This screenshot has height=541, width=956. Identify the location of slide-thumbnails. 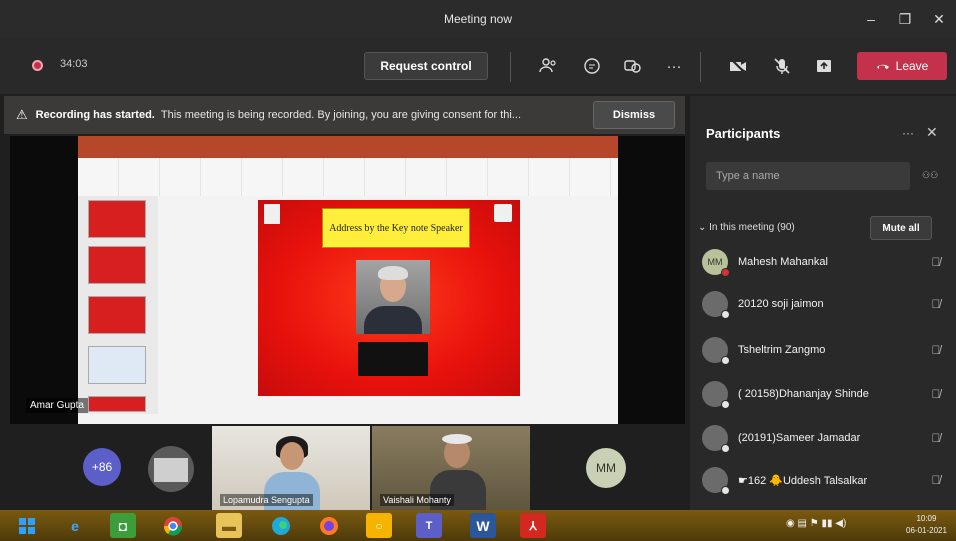
(118, 305).